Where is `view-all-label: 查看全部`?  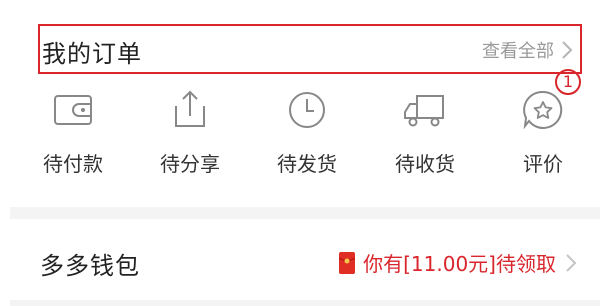
view-all-label: 查看全部 is located at coordinates (518, 51).